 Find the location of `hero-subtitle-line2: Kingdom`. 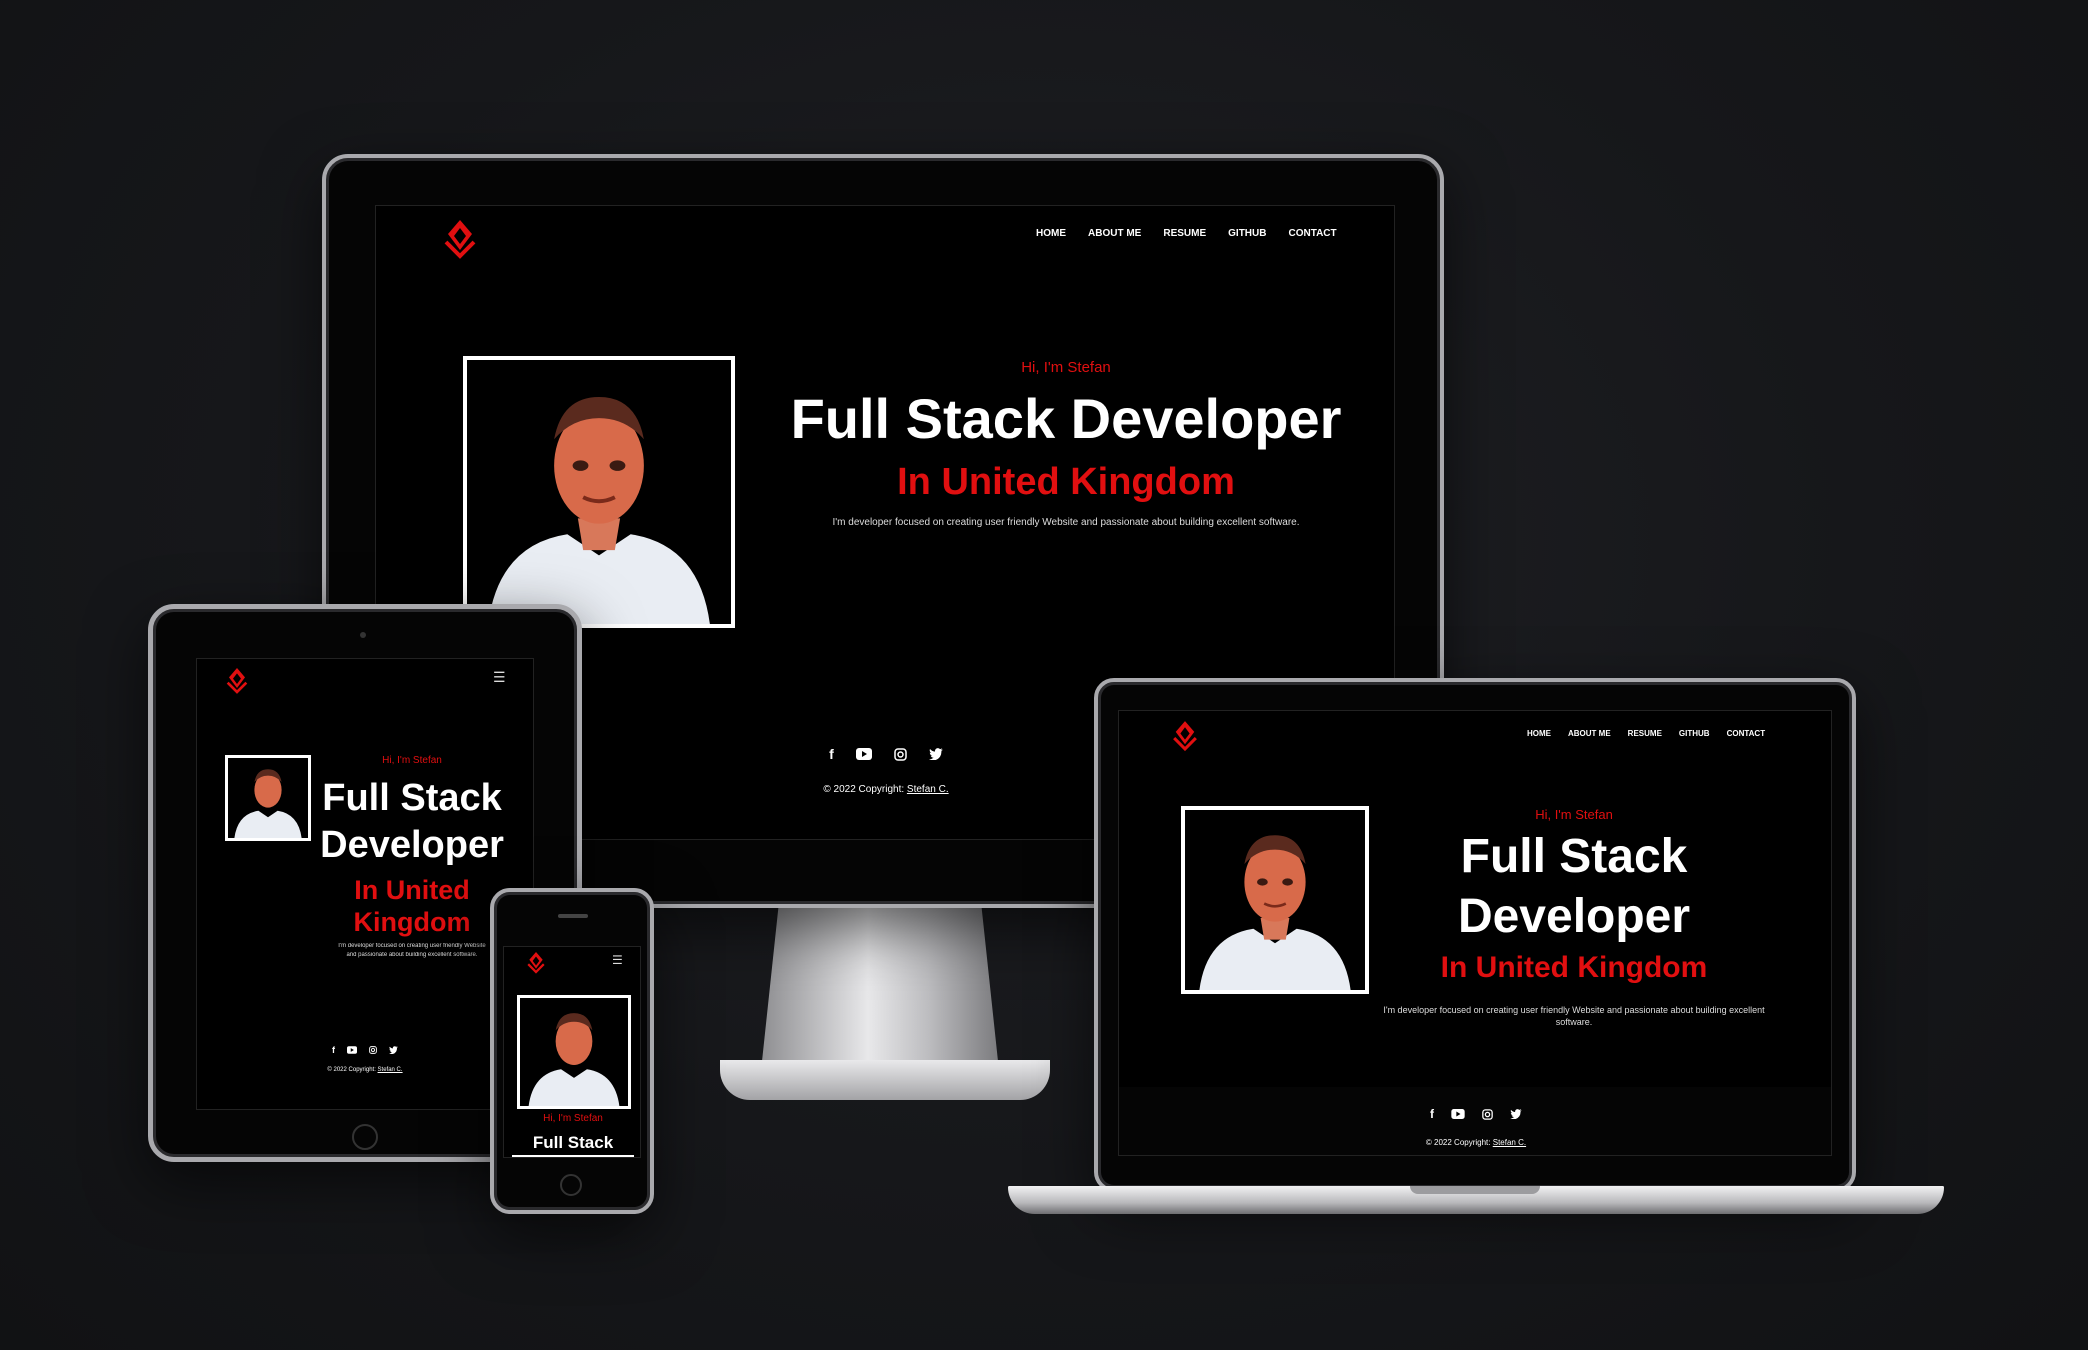

hero-subtitle-line2: Kingdom is located at coordinates (412, 922).